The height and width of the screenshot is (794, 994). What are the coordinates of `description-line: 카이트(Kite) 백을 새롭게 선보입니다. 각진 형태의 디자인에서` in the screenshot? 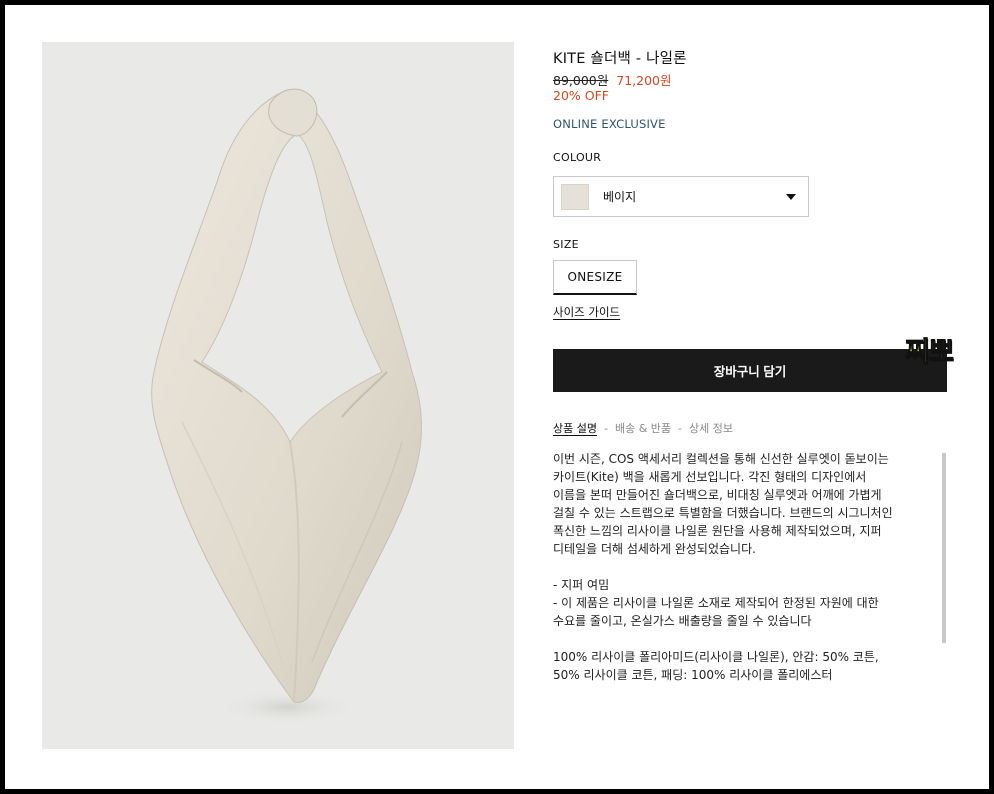 It's located at (710, 477).